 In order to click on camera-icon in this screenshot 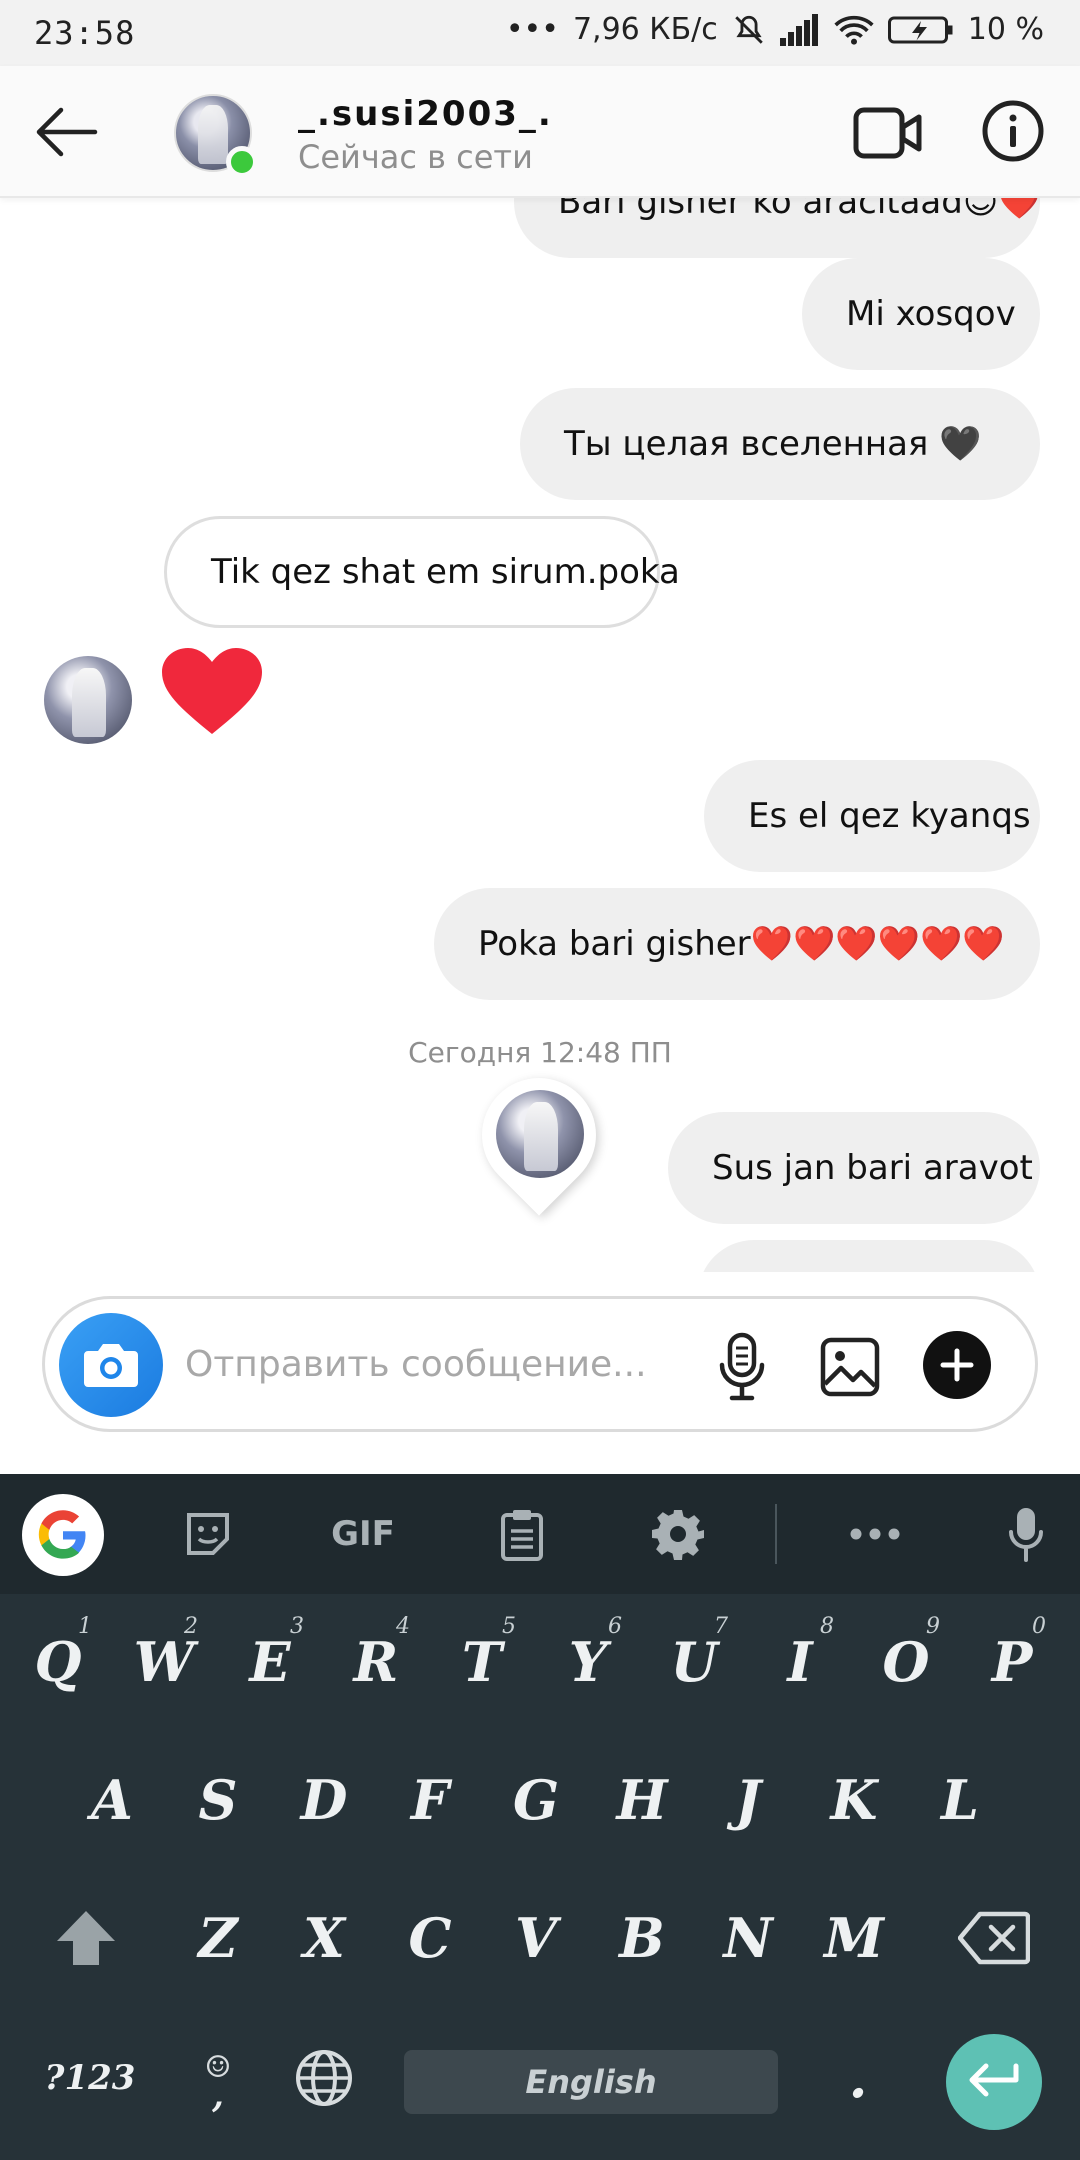, I will do `click(111, 1365)`.